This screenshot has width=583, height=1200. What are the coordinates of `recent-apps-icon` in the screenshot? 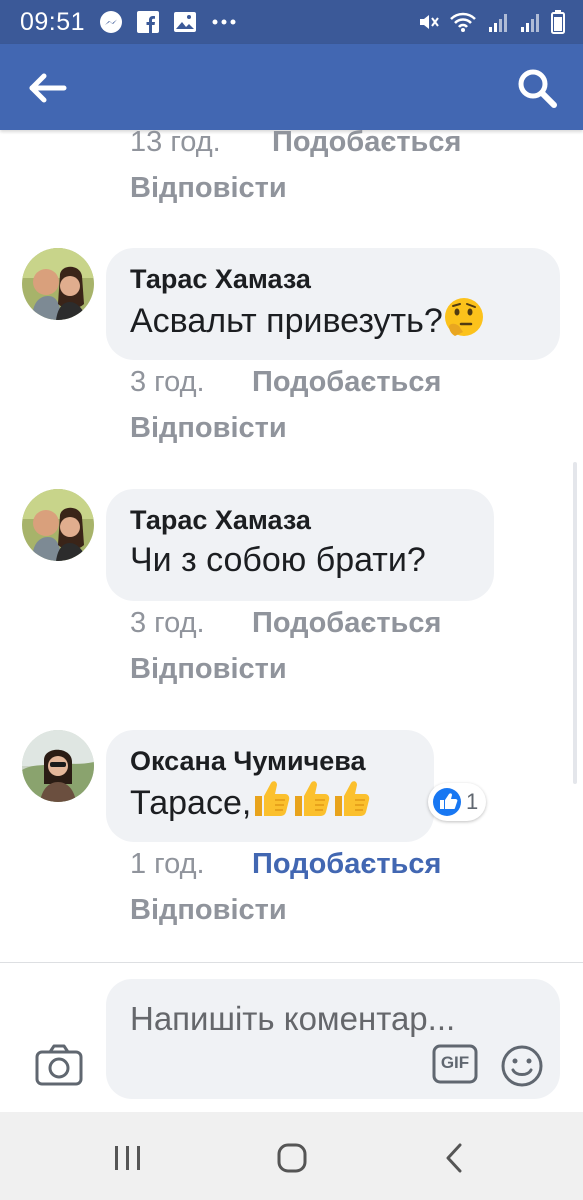 It's located at (127, 1158).